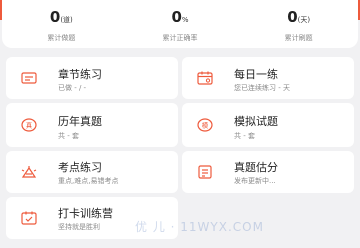  What do you see at coordinates (205, 78) in the screenshot?
I see `calendar-icon` at bounding box center [205, 78].